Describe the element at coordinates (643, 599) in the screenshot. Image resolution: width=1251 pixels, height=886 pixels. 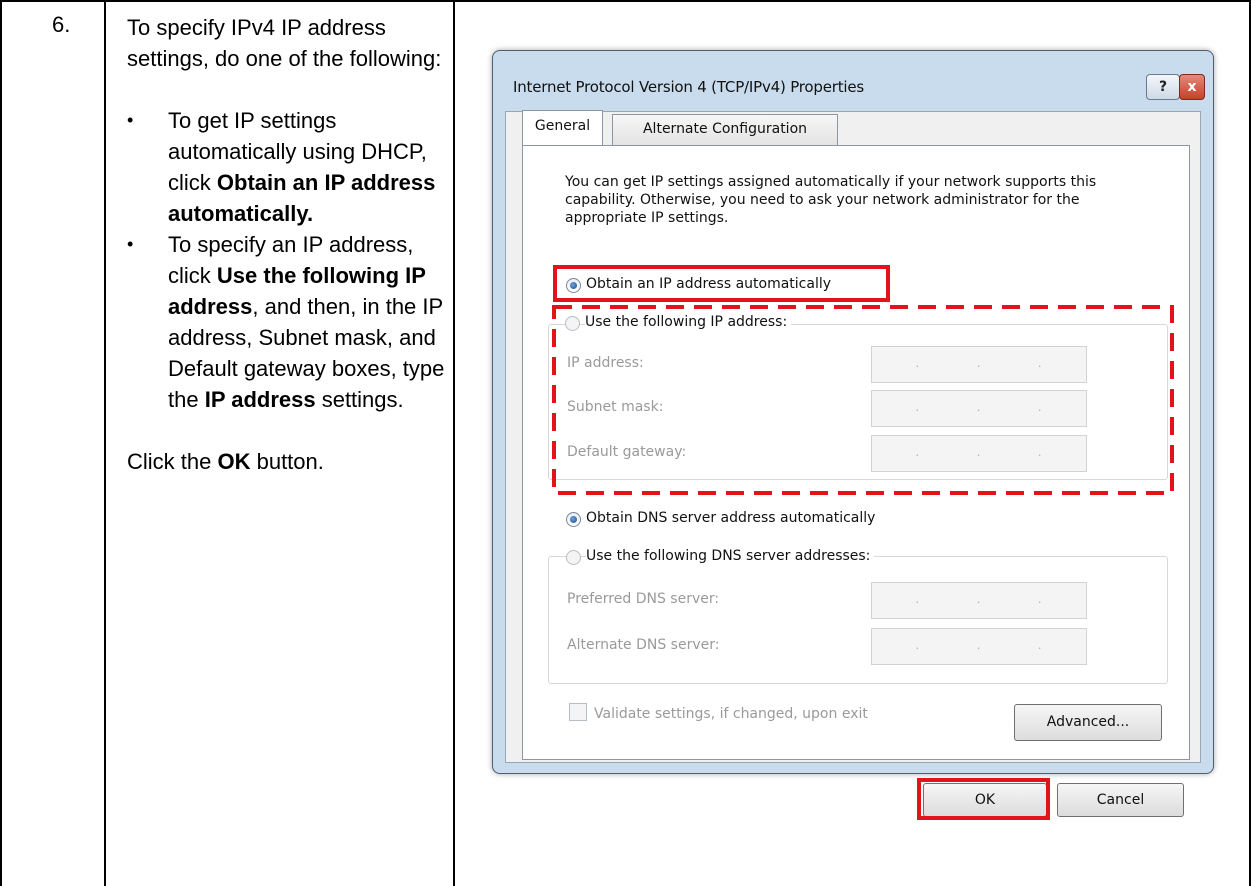
I see `preferred-dns-label: Preferred DNS server:` at that location.